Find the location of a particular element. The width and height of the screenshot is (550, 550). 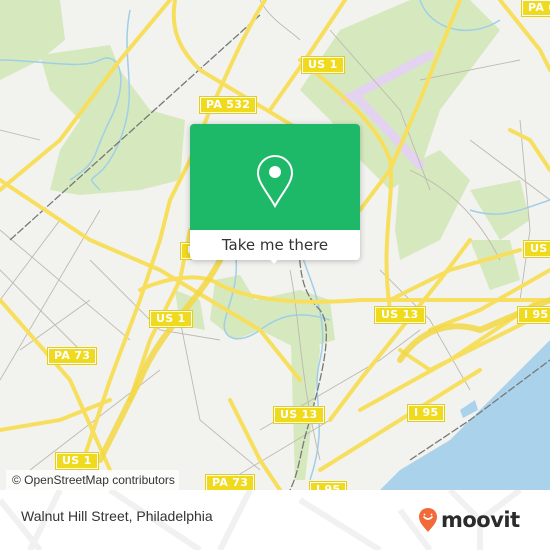

moovit-logo: moovit is located at coordinates (469, 520).